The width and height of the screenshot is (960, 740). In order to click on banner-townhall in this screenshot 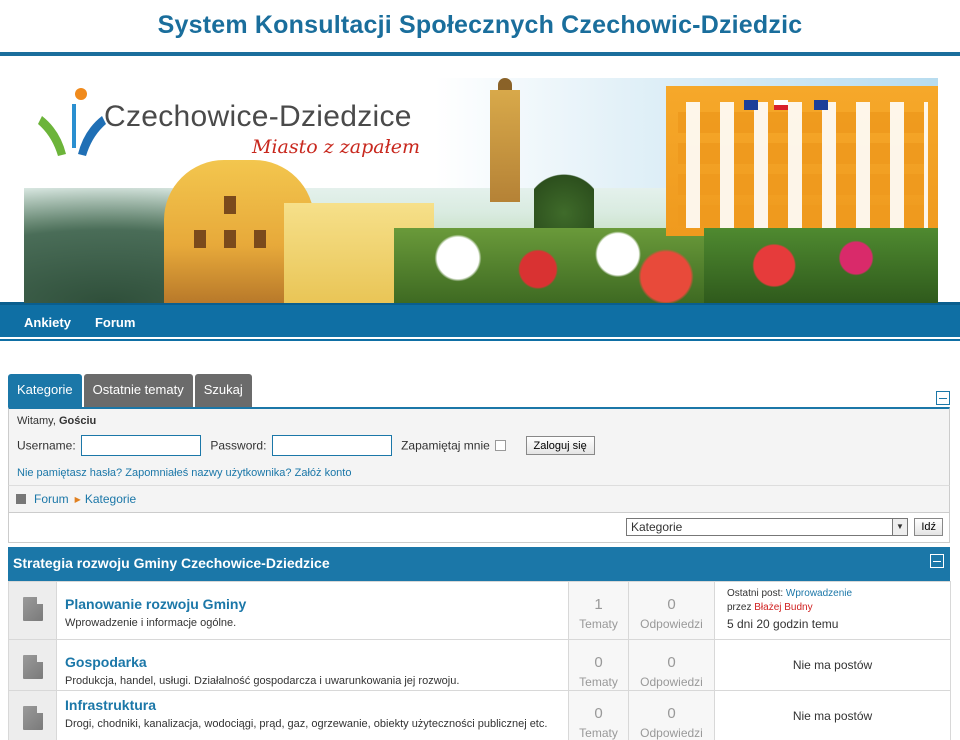, I will do `click(802, 161)`.